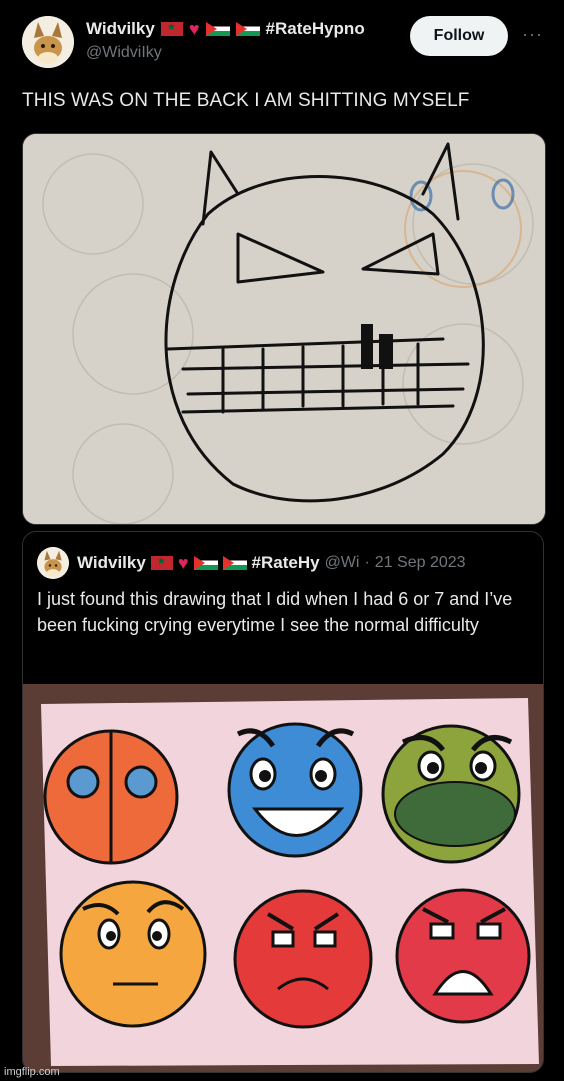  Describe the element at coordinates (32, 1072) in the screenshot. I see `imgflip-watermark: imgflip.com` at that location.